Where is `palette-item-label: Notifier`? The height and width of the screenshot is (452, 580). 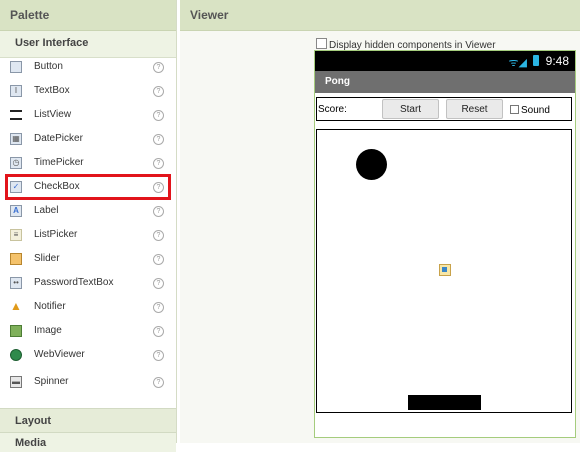
palette-item-label: Notifier is located at coordinates (50, 306).